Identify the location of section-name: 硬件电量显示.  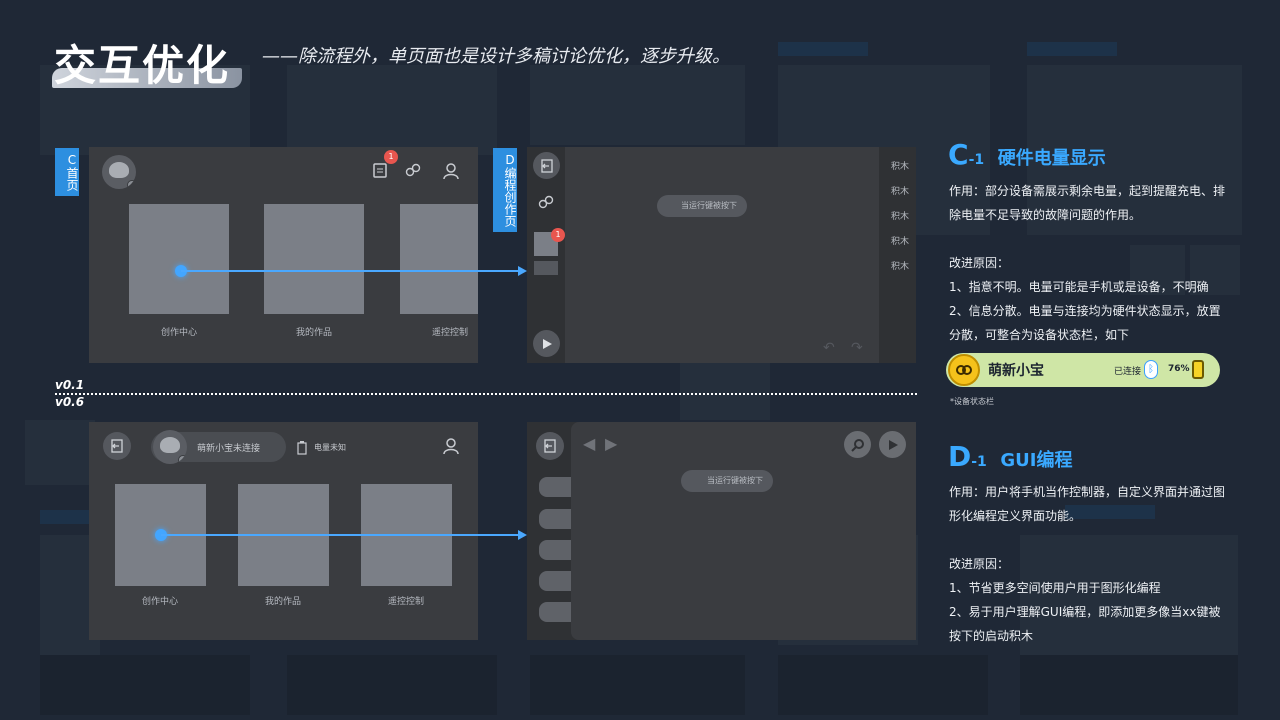
(1051, 158).